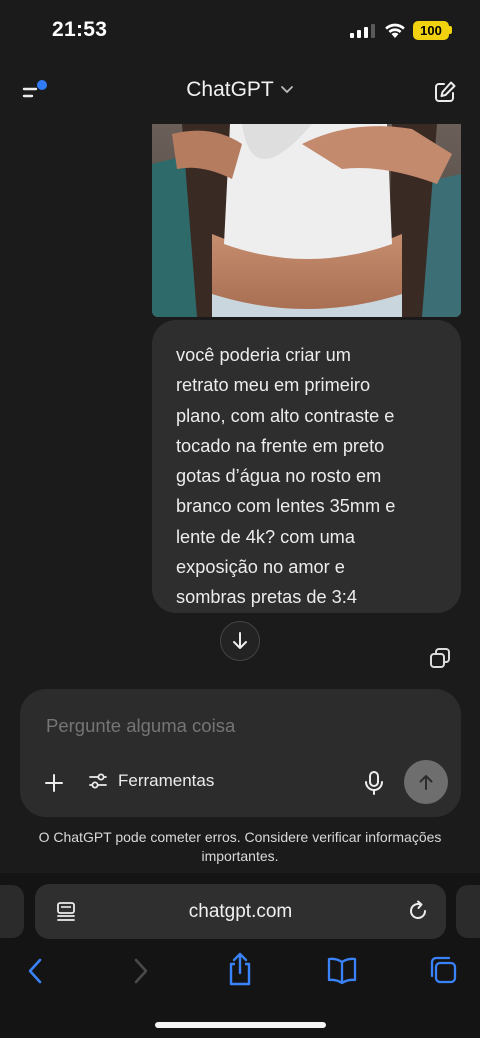 This screenshot has height=1038, width=480. What do you see at coordinates (431, 30) in the screenshot?
I see `battery-indicator: 100` at bounding box center [431, 30].